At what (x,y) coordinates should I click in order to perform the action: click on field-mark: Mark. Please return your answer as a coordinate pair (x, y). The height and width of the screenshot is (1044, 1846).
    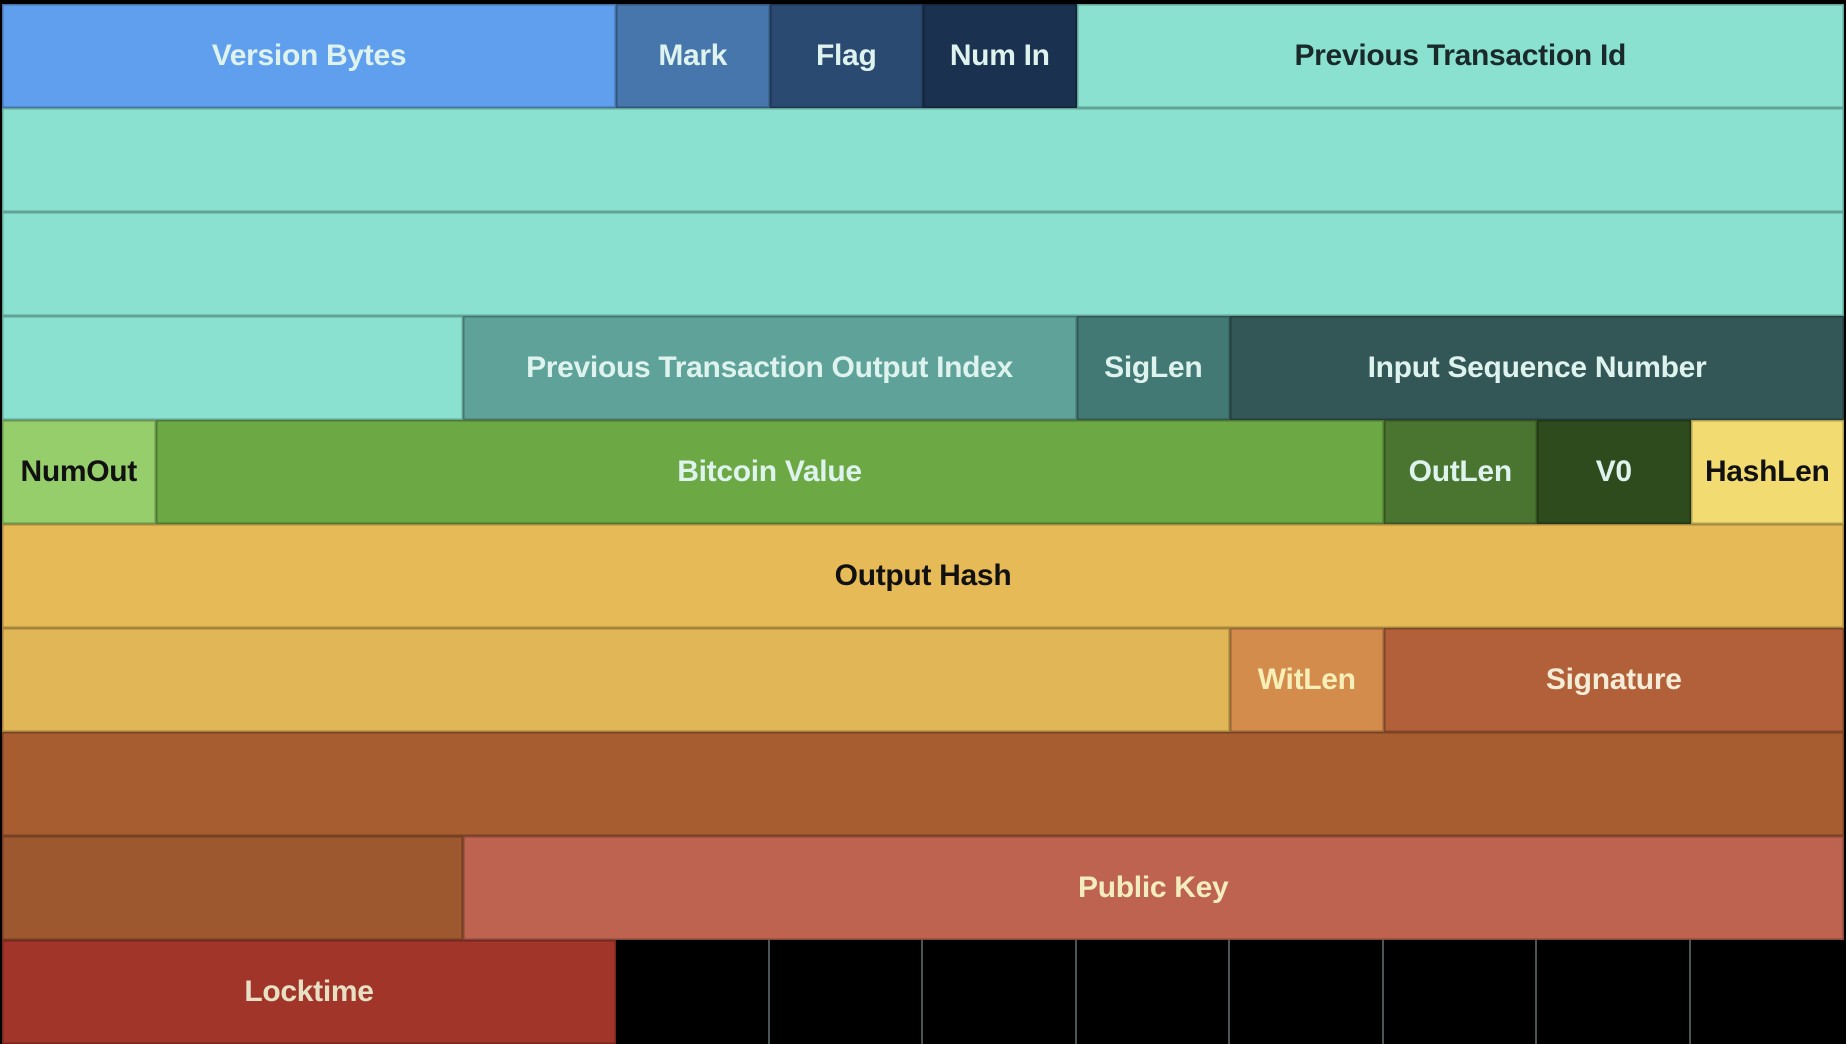
    Looking at the image, I should click on (693, 56).